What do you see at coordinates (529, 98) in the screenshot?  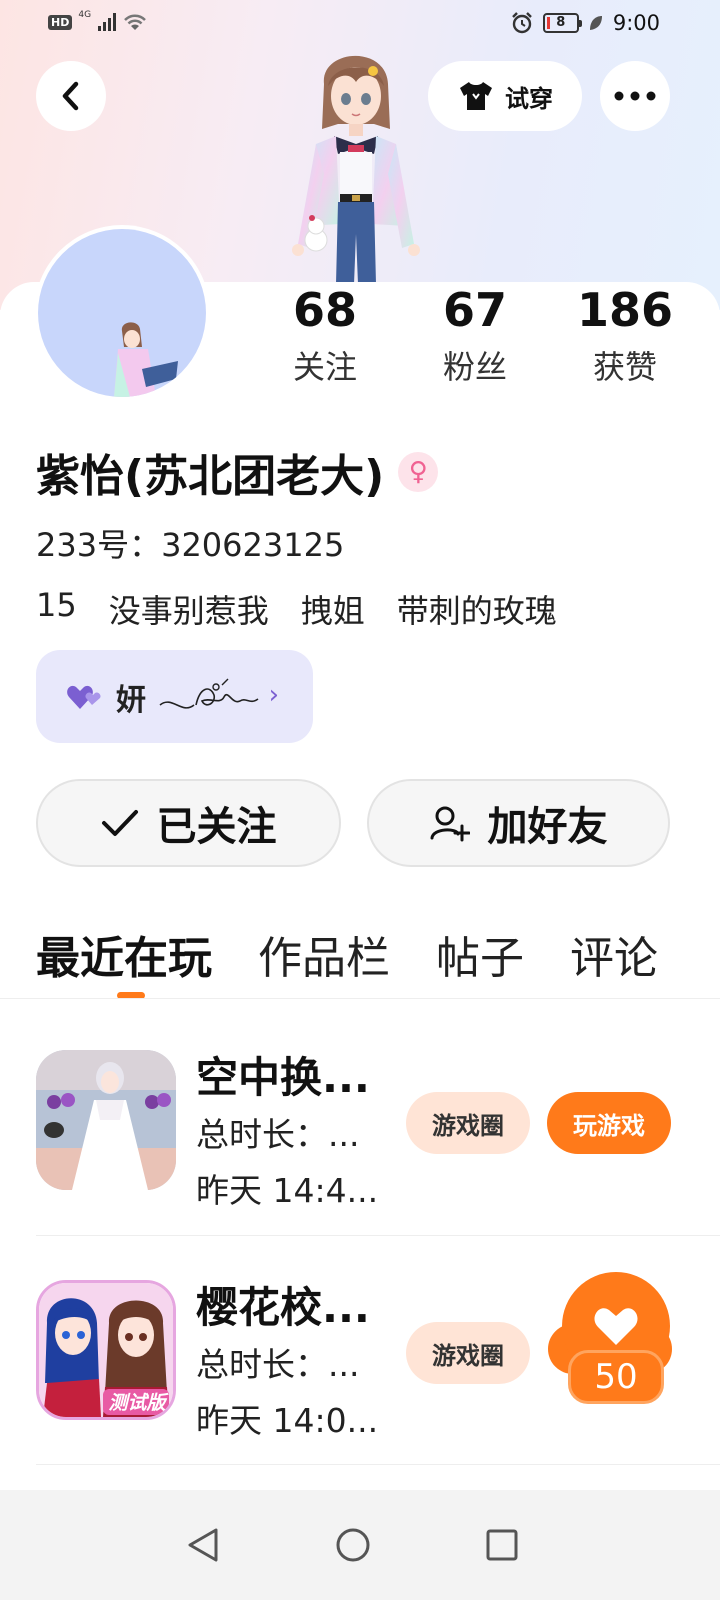 I see `try-on-label: 试穿` at bounding box center [529, 98].